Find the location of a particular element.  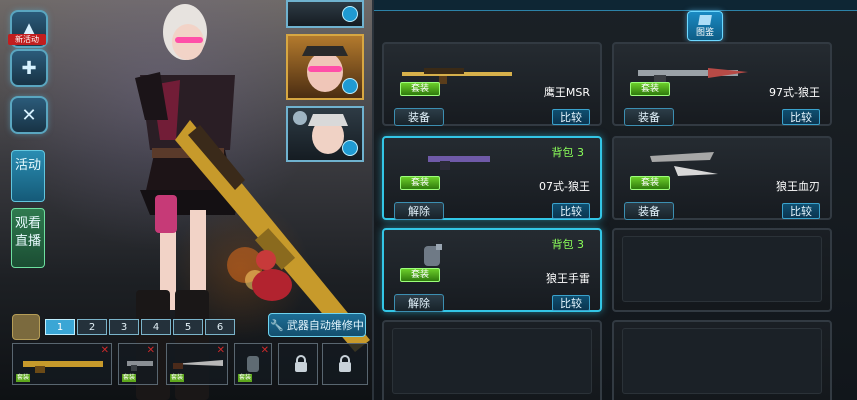

crossed-swords-icon: ✕ is located at coordinates (29, 115).